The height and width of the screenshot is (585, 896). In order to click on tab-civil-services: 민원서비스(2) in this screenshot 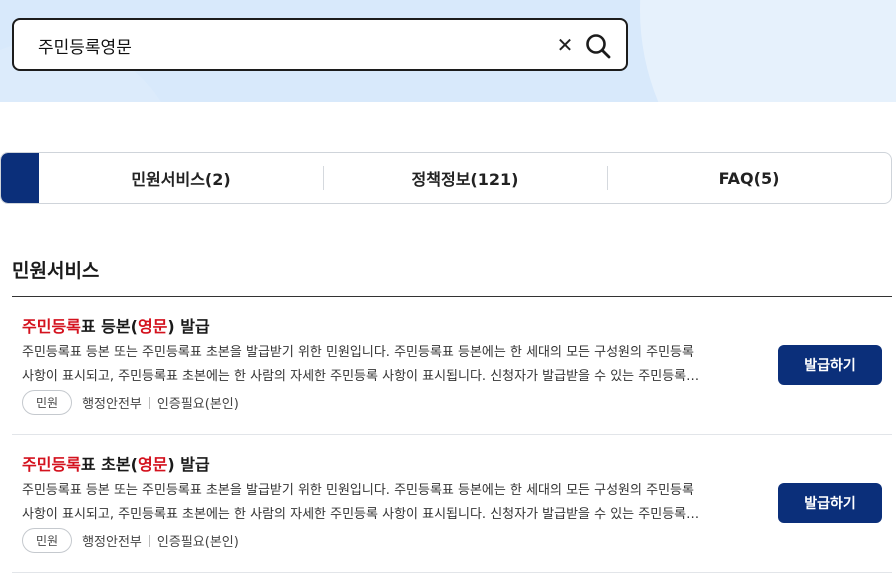, I will do `click(181, 178)`.